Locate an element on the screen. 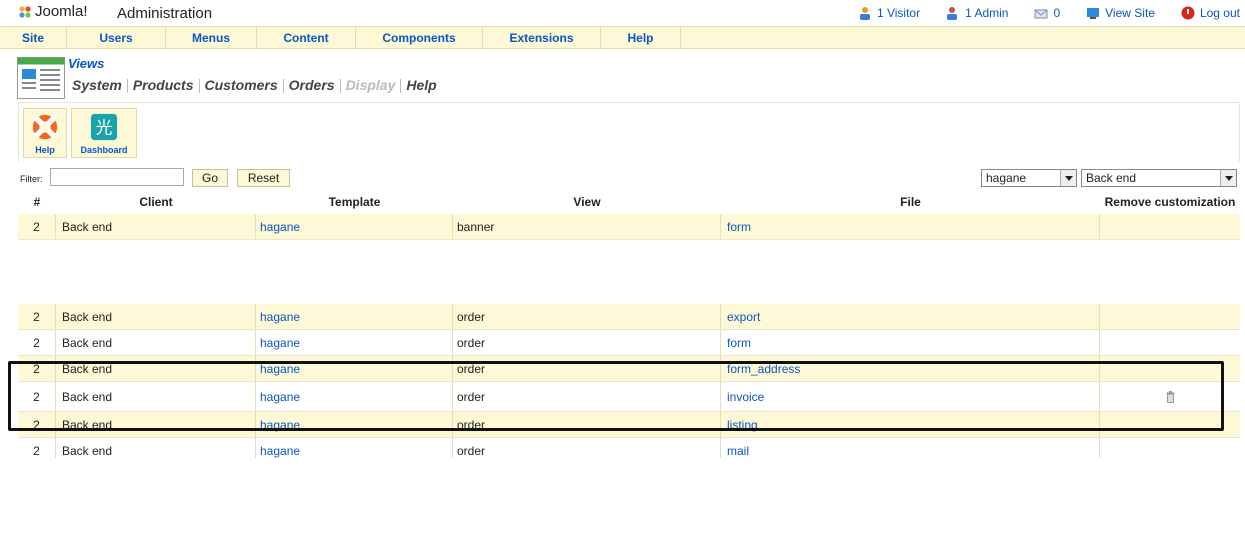  messages-link: 0 is located at coordinates (1047, 13).